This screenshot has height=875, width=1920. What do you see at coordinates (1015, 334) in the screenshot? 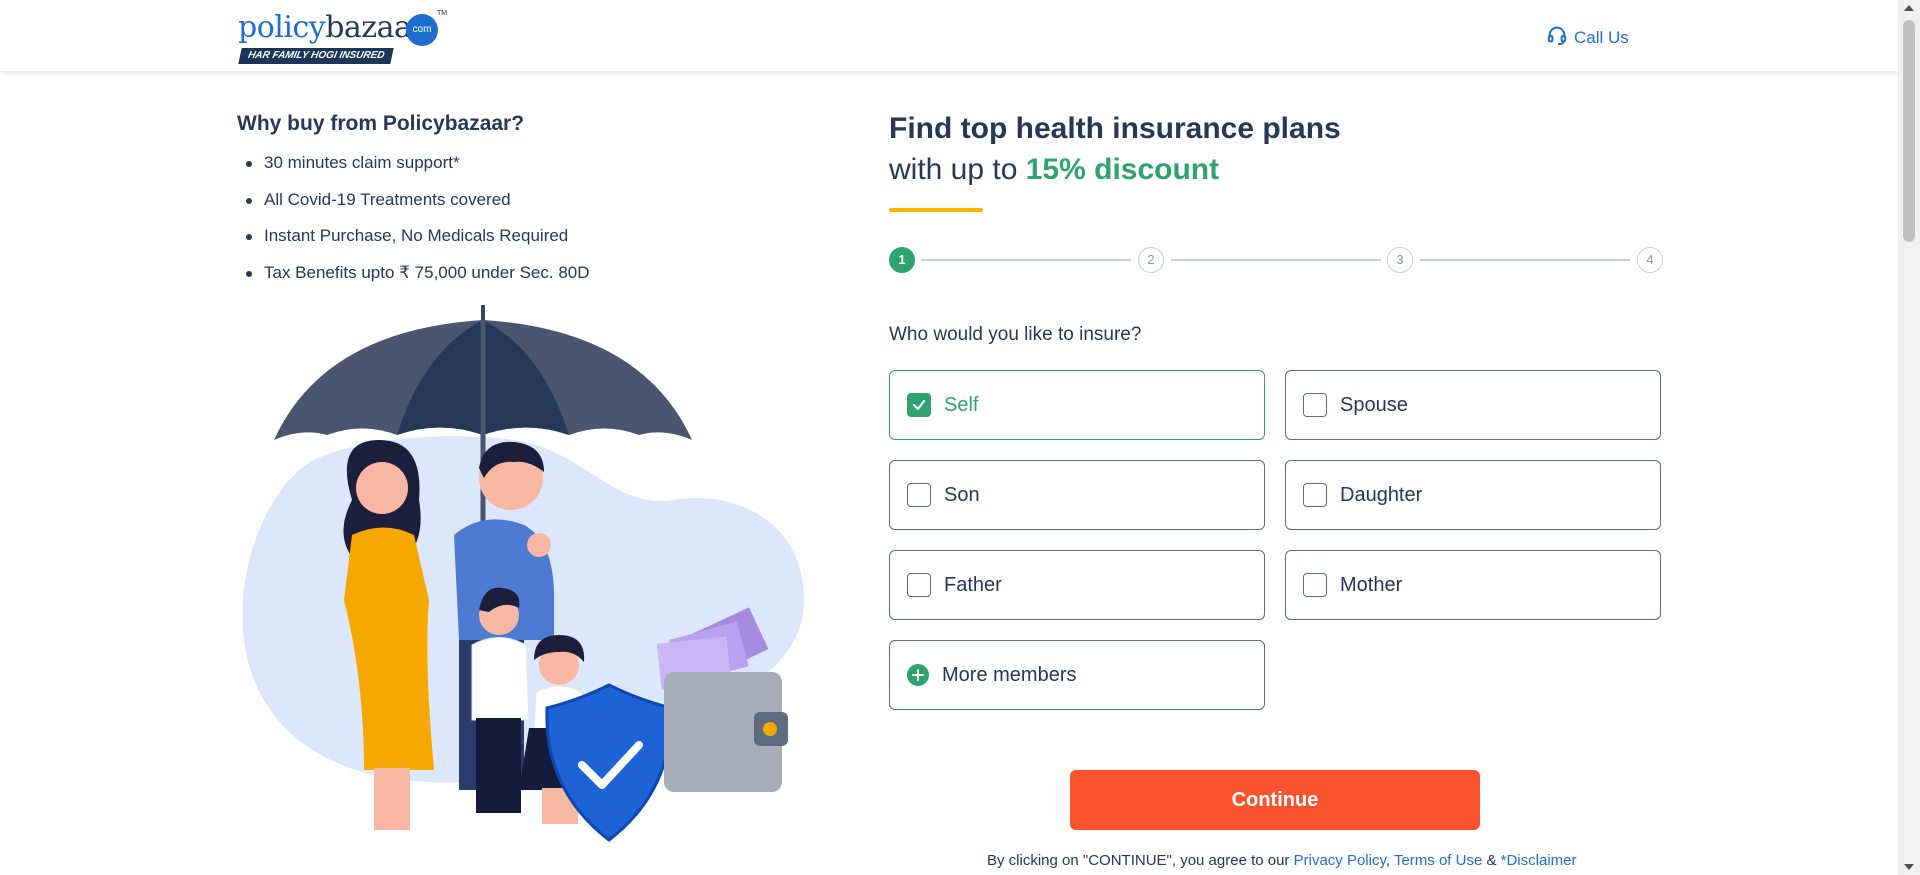
I see `insure-question: Who would you like to insure?` at bounding box center [1015, 334].